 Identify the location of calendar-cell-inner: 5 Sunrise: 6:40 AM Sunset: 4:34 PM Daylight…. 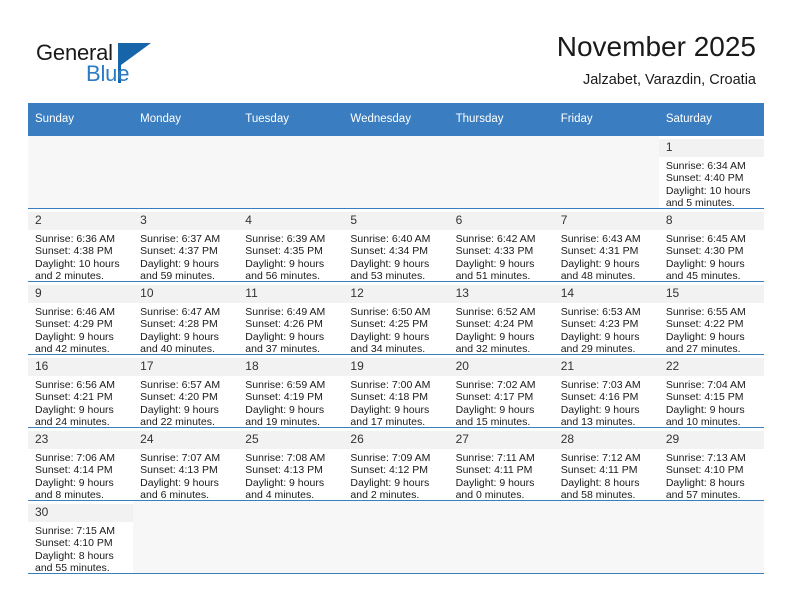
(396, 245).